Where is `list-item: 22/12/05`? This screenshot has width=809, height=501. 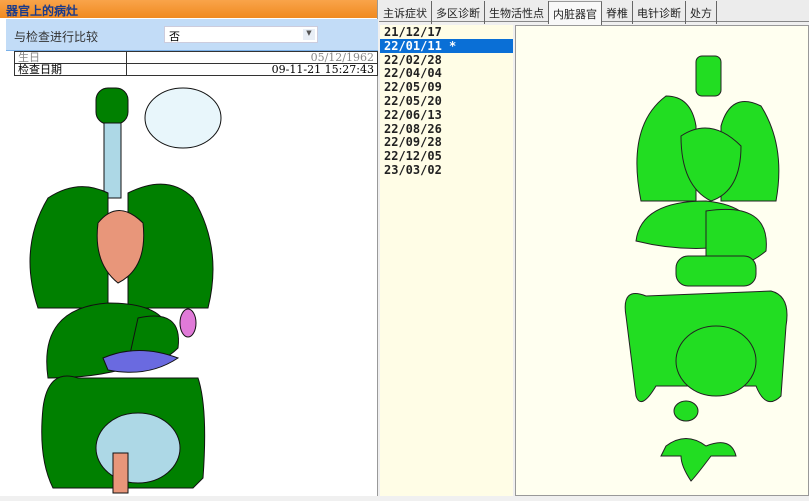
list-item: 22/12/05 is located at coordinates (446, 156).